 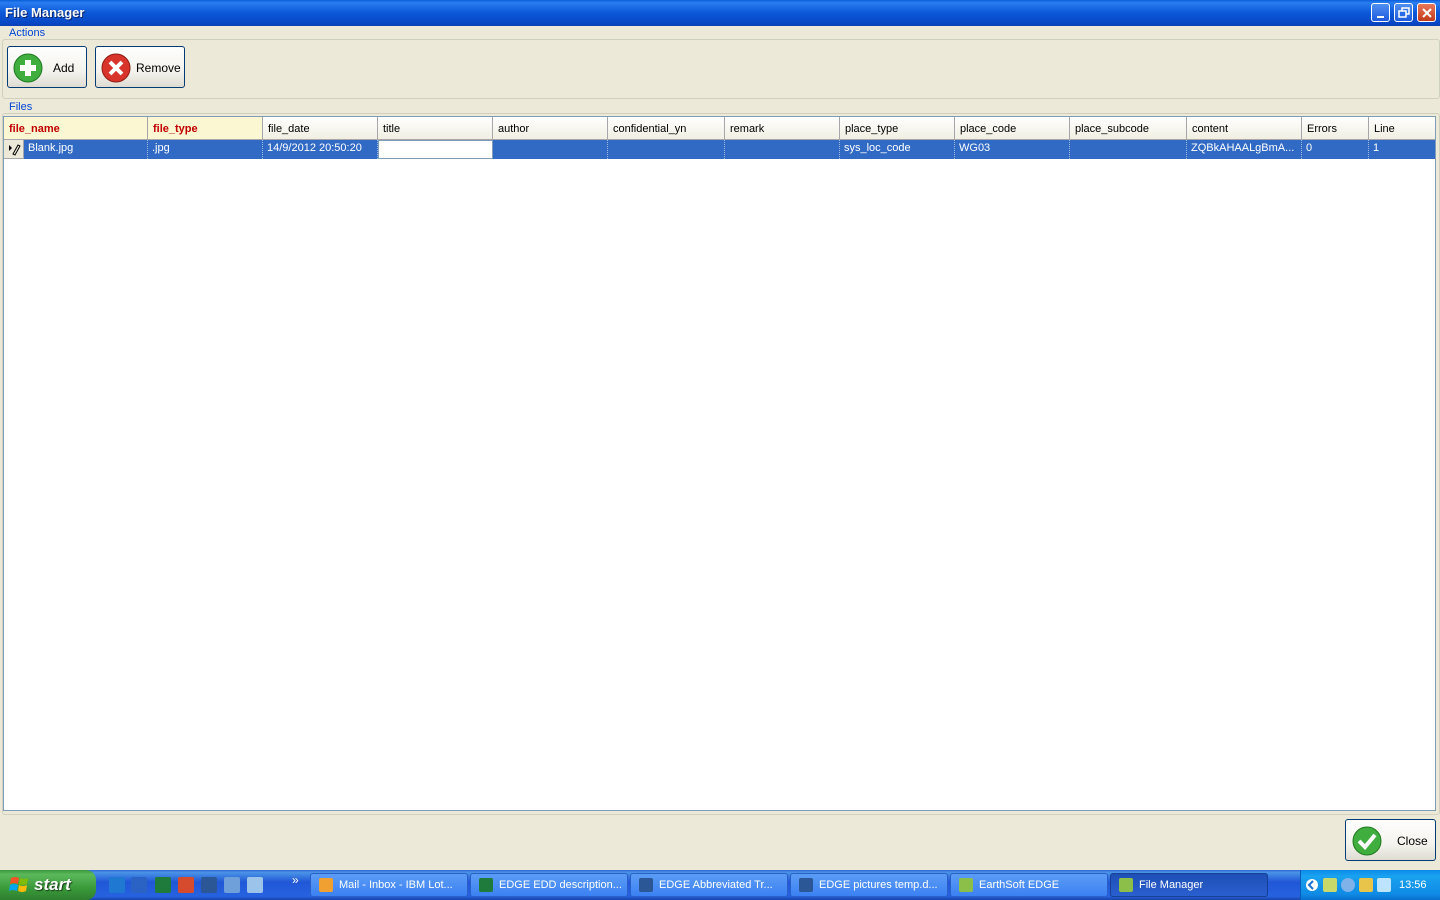 I want to click on close-label: Close, so click(x=1412, y=841).